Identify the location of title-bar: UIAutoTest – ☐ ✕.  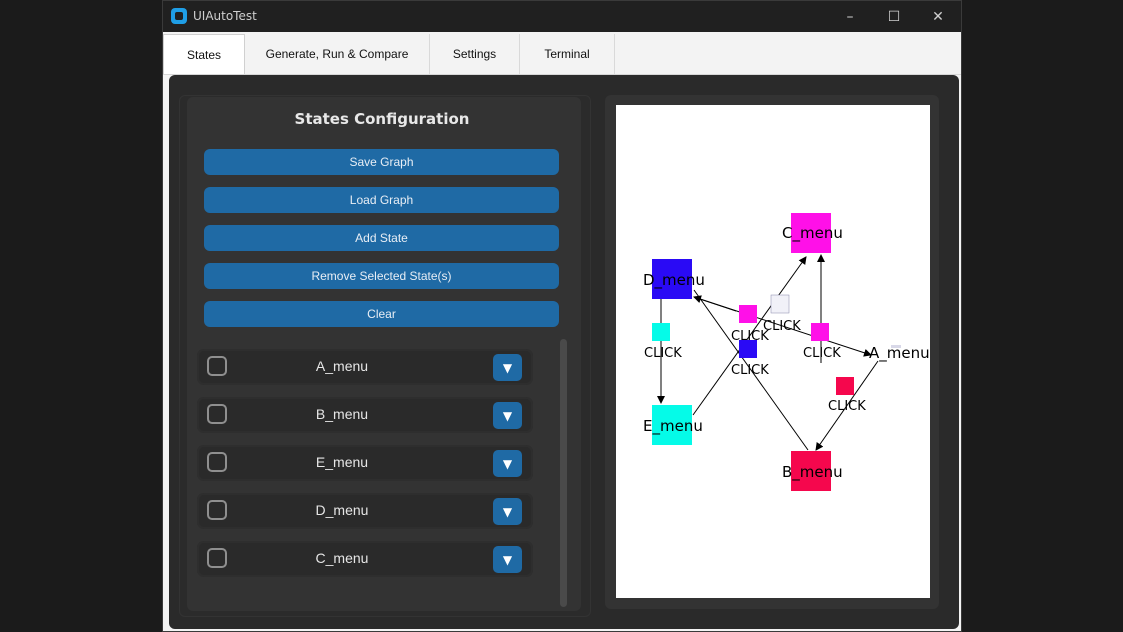
(562, 16).